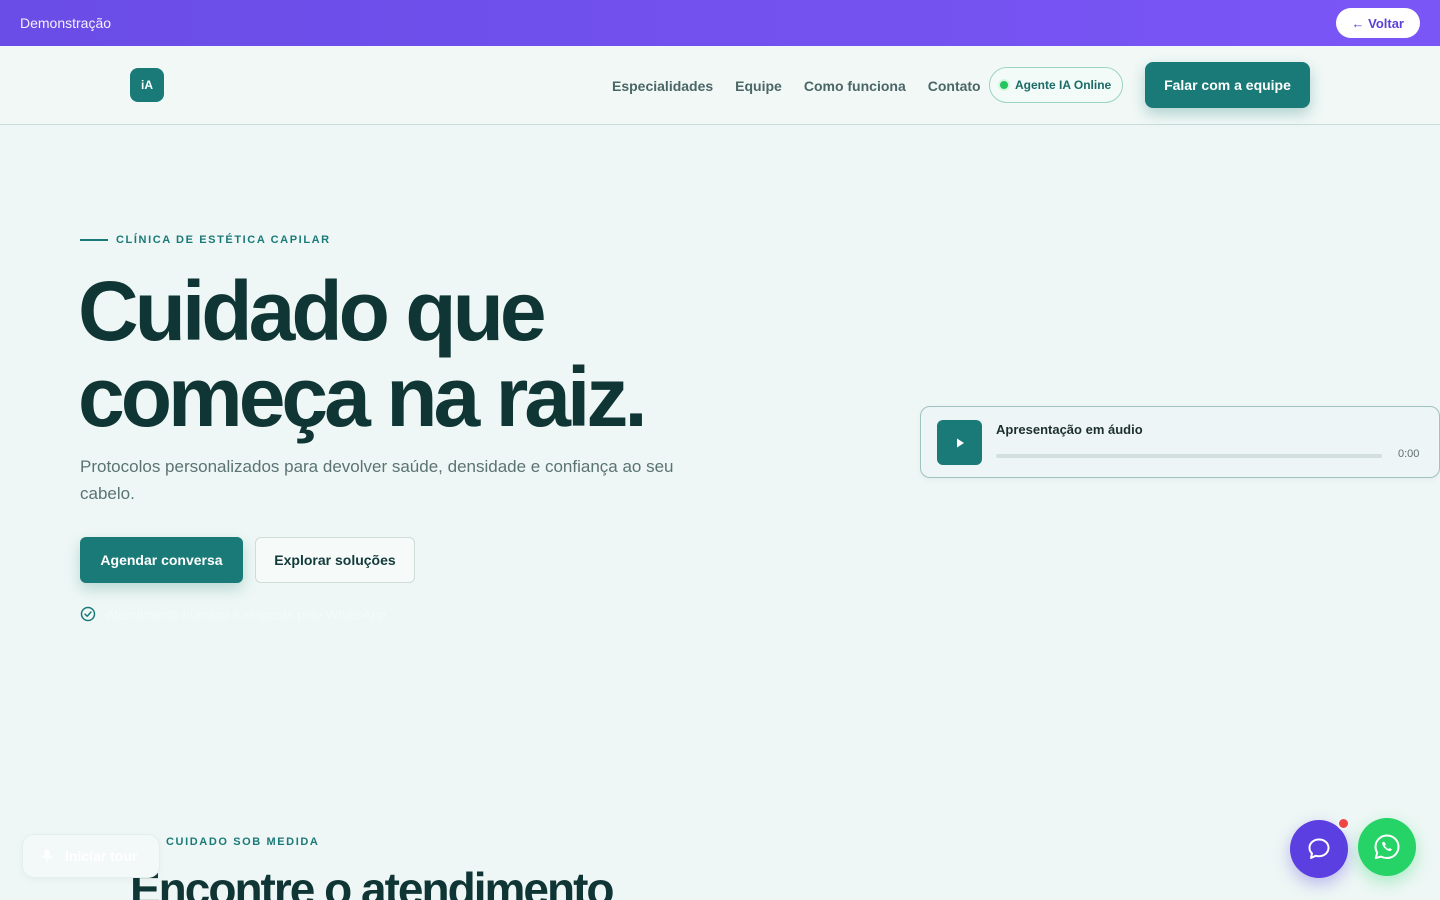 This screenshot has height=900, width=1440. I want to click on agent-status-label: Agente IA Online, so click(1063, 85).